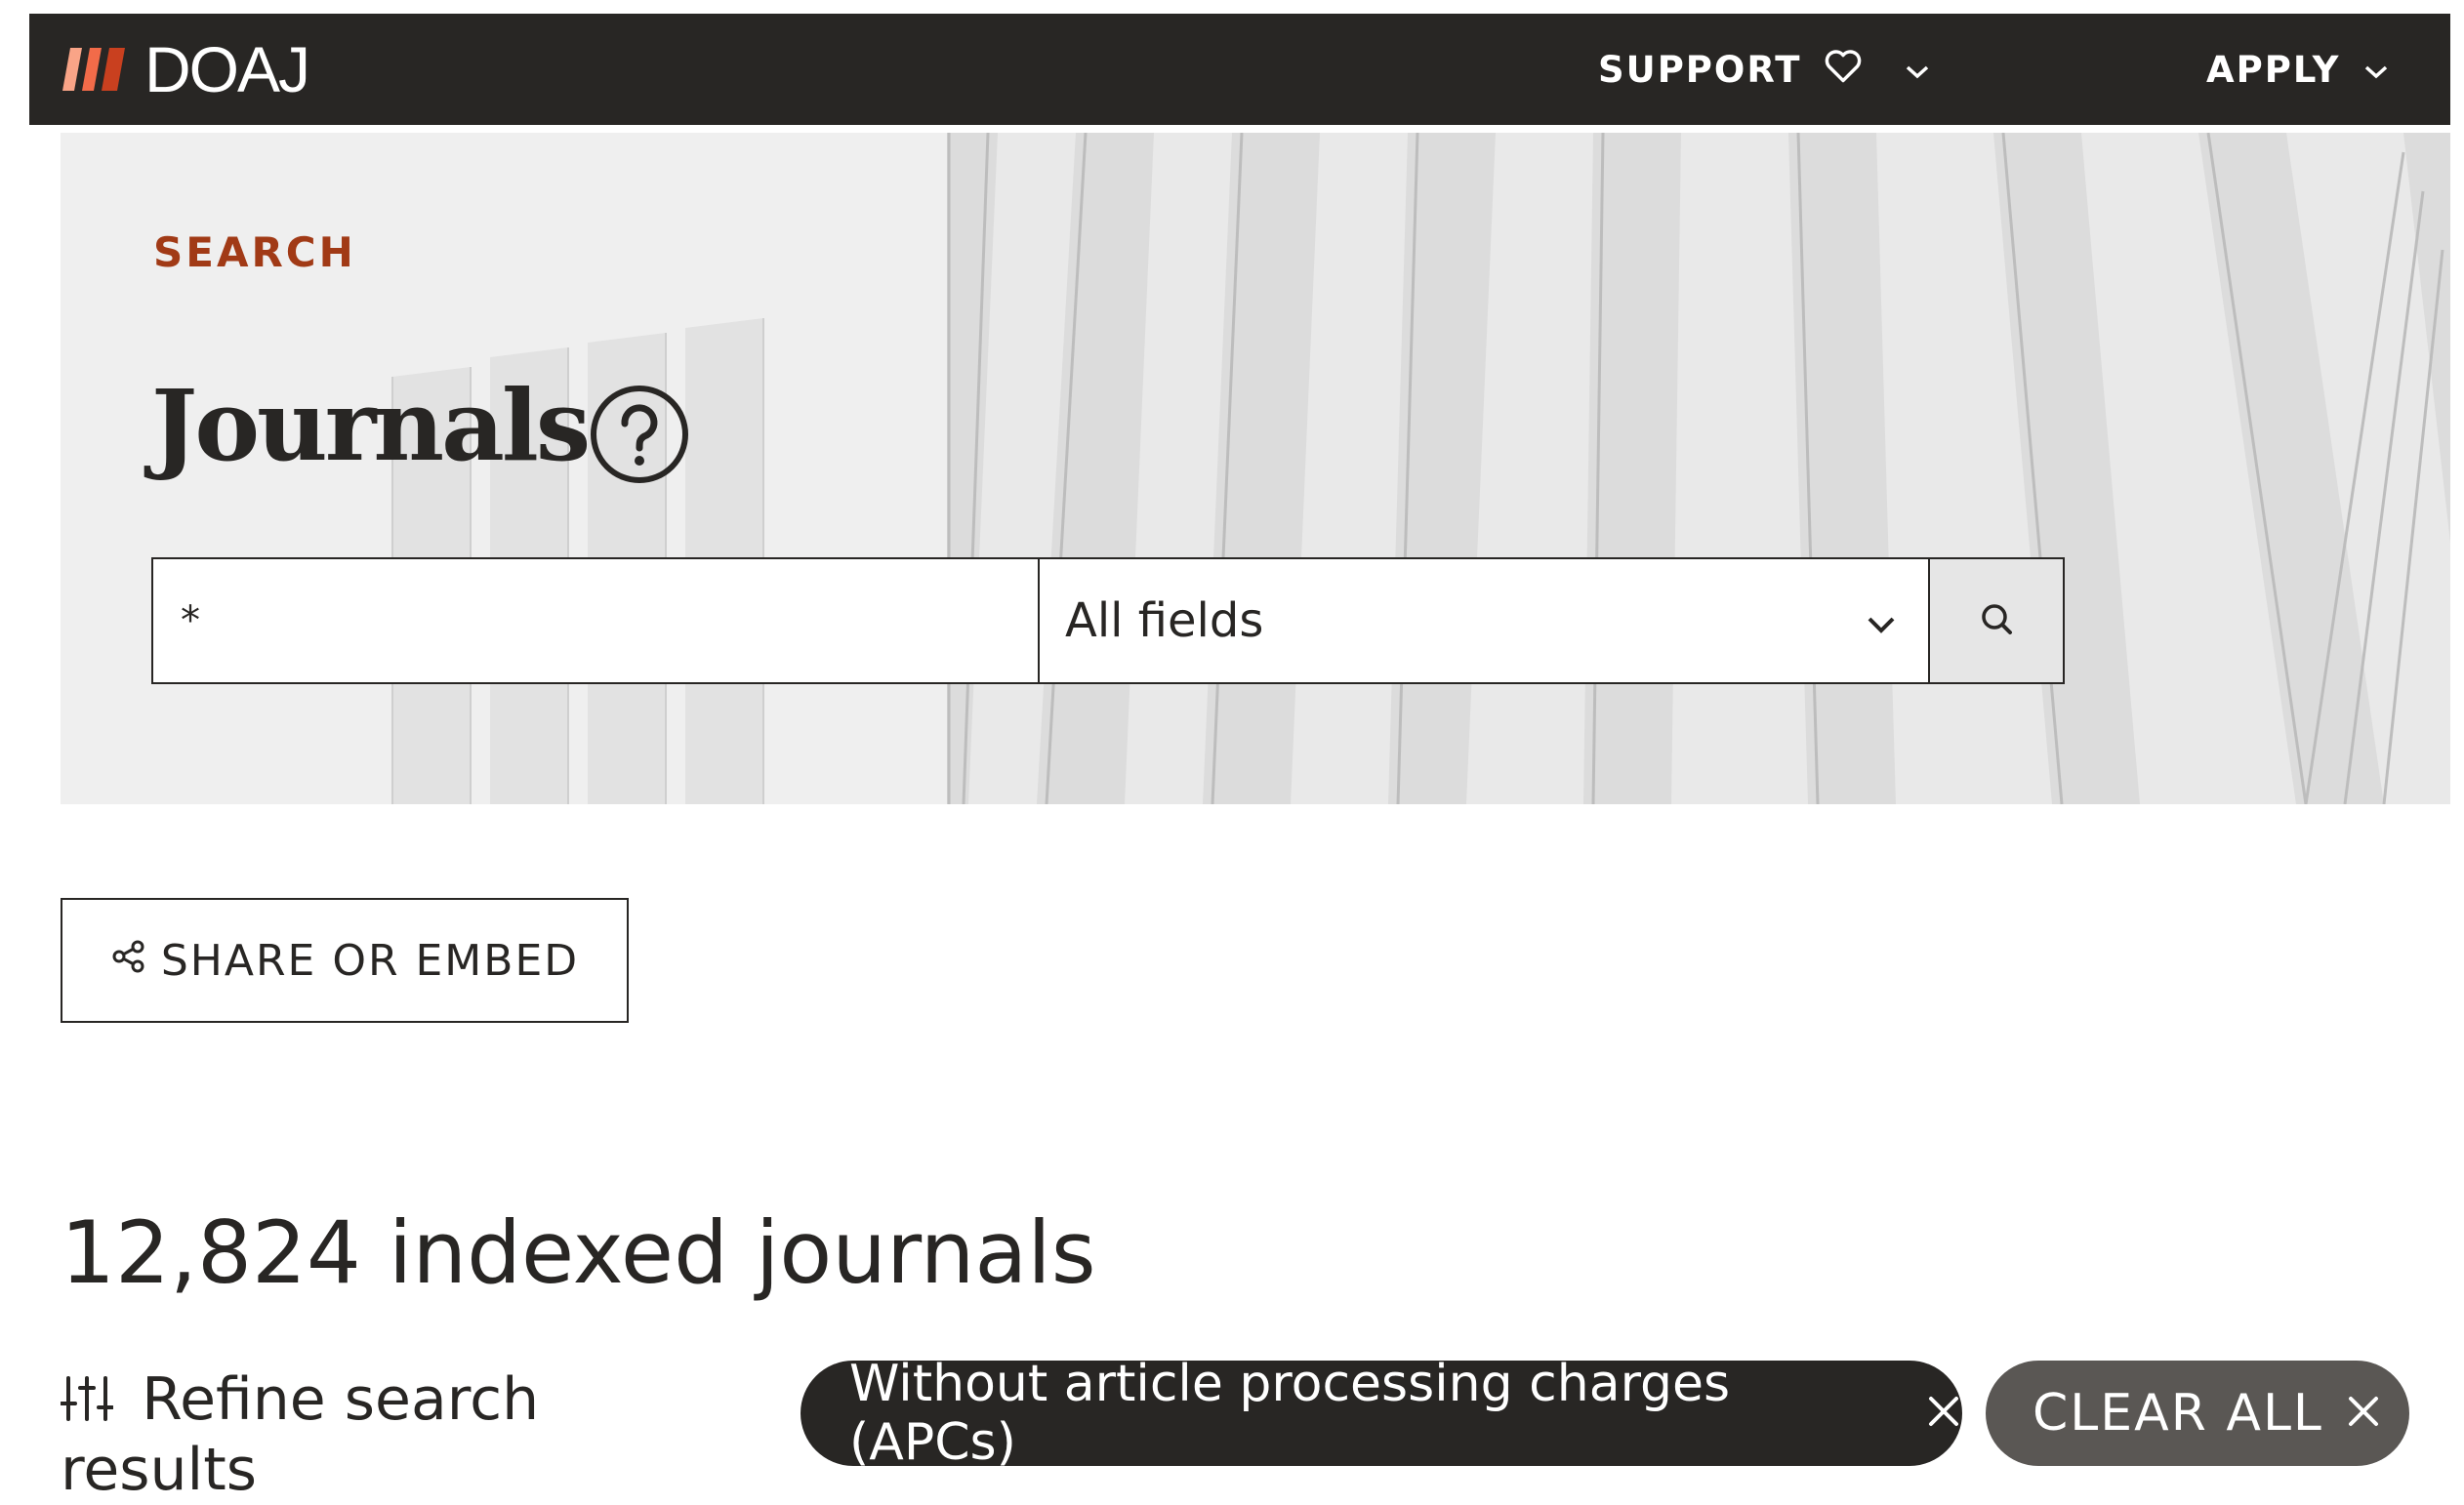 The image size is (2464, 1505). What do you see at coordinates (101, 1399) in the screenshot?
I see `sliders-icon` at bounding box center [101, 1399].